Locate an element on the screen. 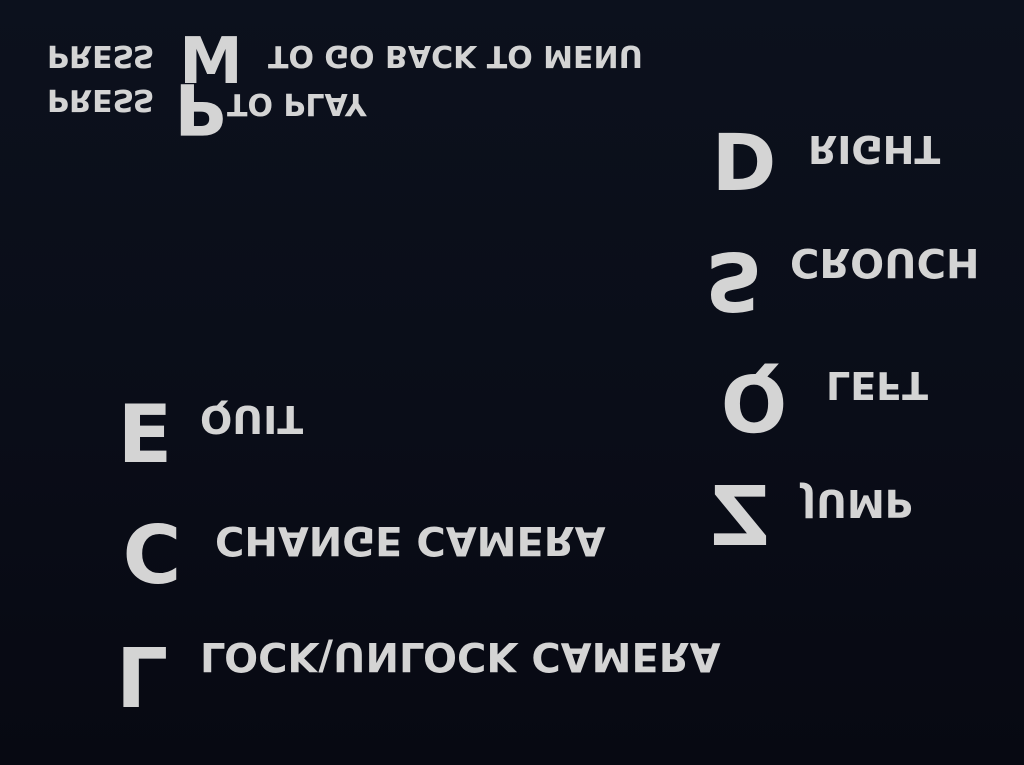 The image size is (1024, 765). quit-label: QUIT is located at coordinates (252, 419).